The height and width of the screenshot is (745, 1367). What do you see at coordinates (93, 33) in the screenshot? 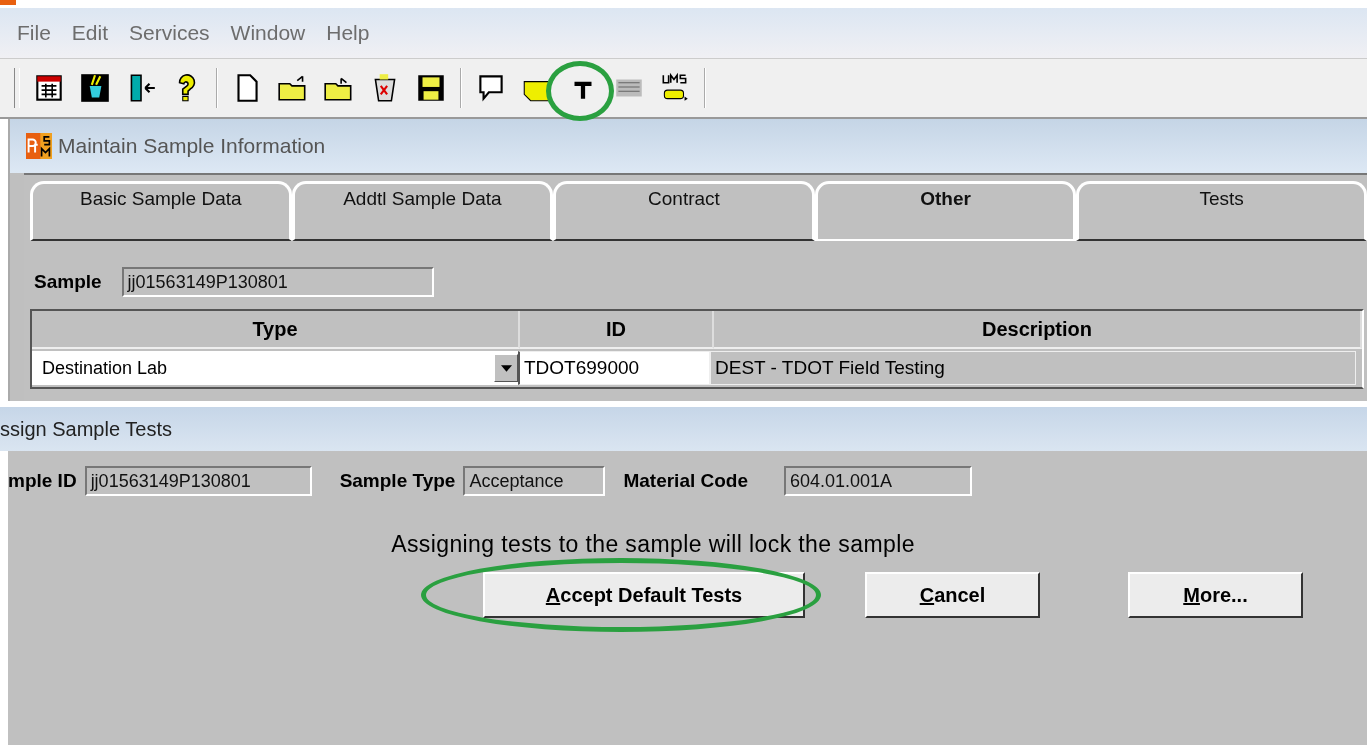
I see `menu-item: Edit` at bounding box center [93, 33].